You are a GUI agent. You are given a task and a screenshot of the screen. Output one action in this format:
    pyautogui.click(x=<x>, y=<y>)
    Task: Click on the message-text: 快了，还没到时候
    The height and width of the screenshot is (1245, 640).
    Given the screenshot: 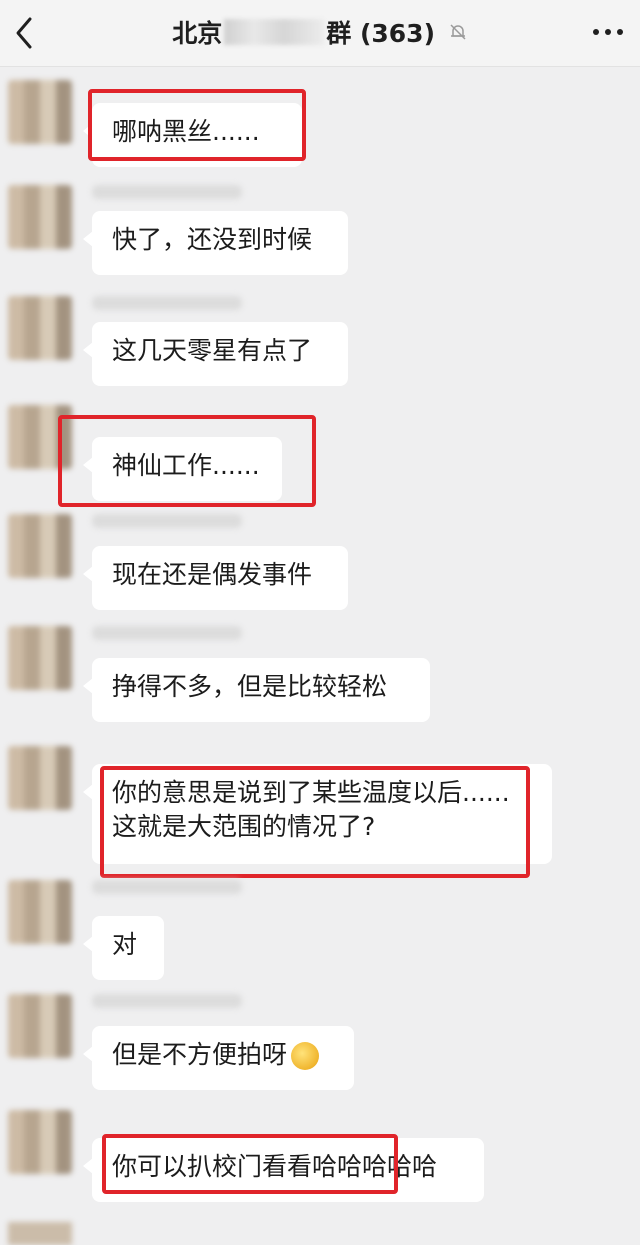 What is the action you would take?
    pyautogui.click(x=212, y=239)
    